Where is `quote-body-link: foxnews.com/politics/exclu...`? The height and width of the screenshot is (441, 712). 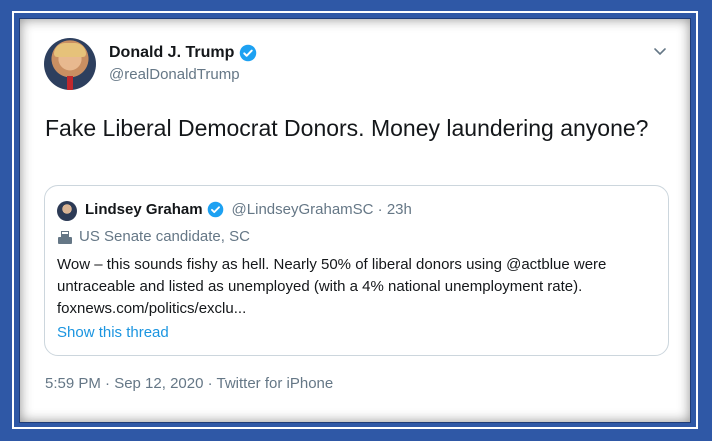
quote-body-link: foxnews.com/politics/exclu... is located at coordinates (359, 309).